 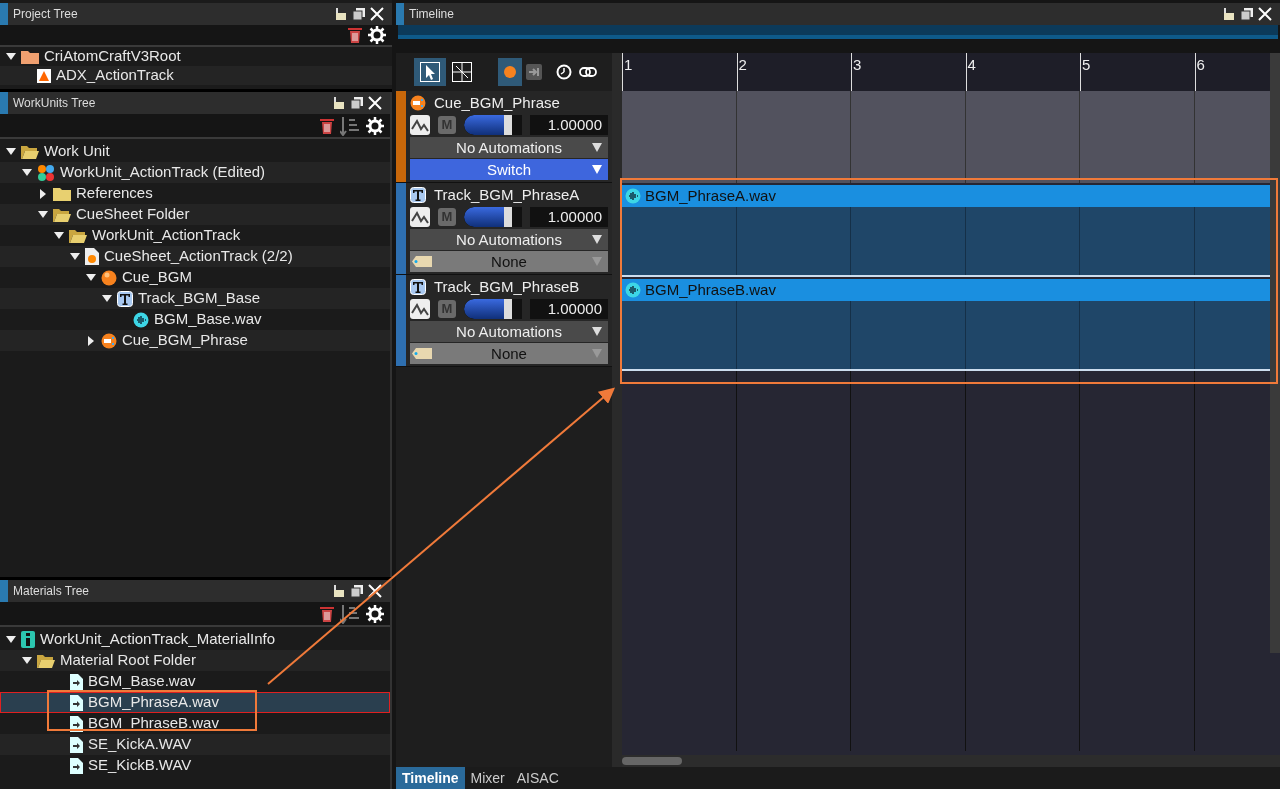 I want to click on bottom-tab: AISAC, so click(x=537, y=778).